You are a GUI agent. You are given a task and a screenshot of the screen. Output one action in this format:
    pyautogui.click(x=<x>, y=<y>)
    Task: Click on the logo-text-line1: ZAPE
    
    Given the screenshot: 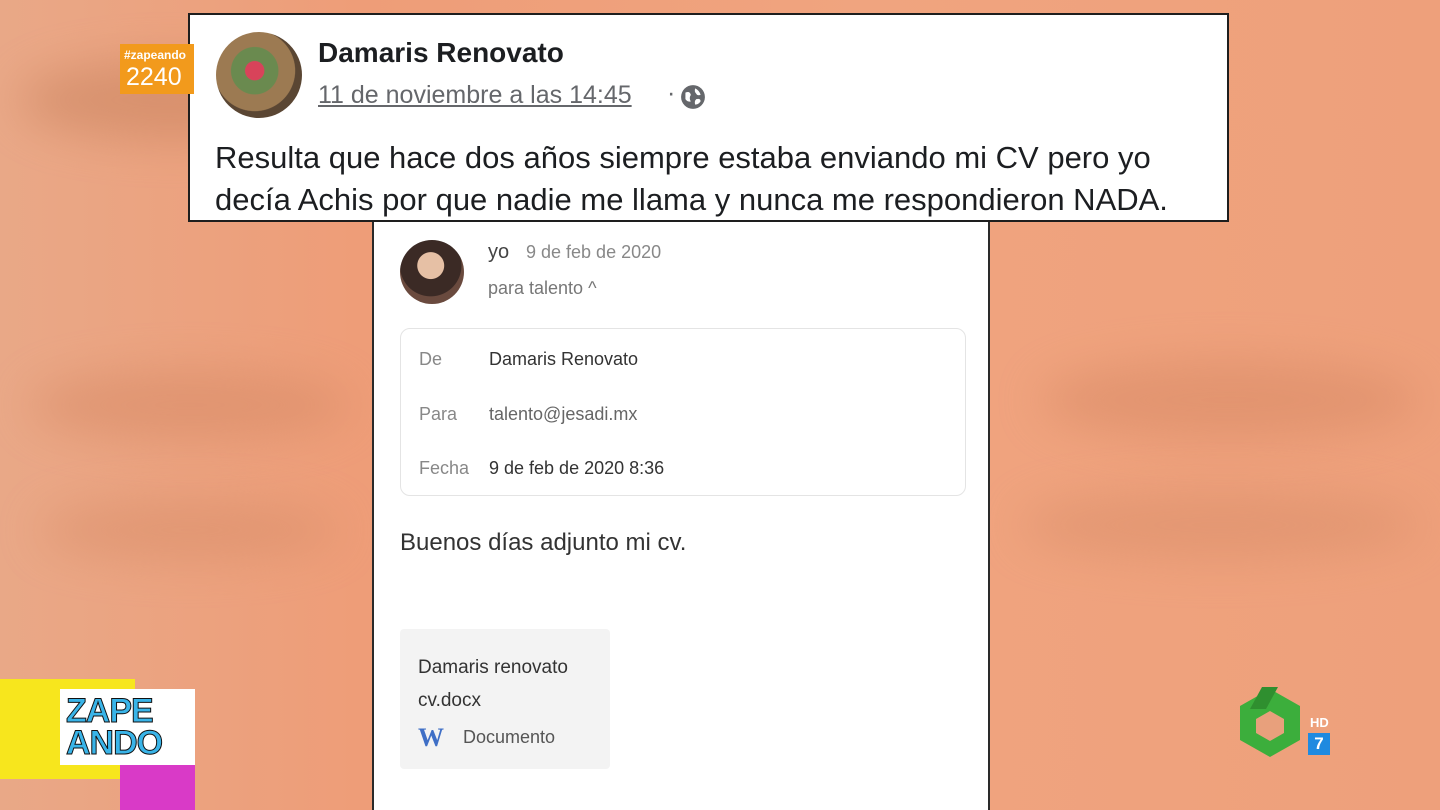 What is the action you would take?
    pyautogui.click(x=109, y=711)
    